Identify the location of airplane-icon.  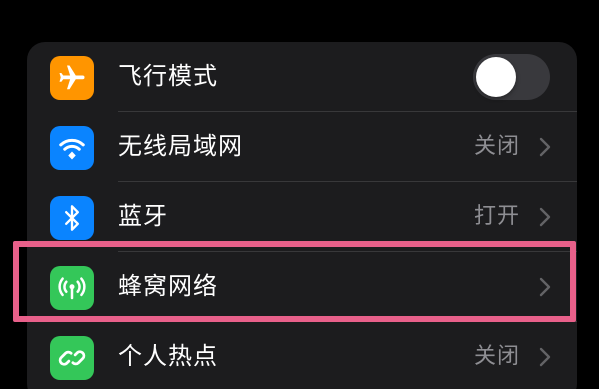
(72, 78).